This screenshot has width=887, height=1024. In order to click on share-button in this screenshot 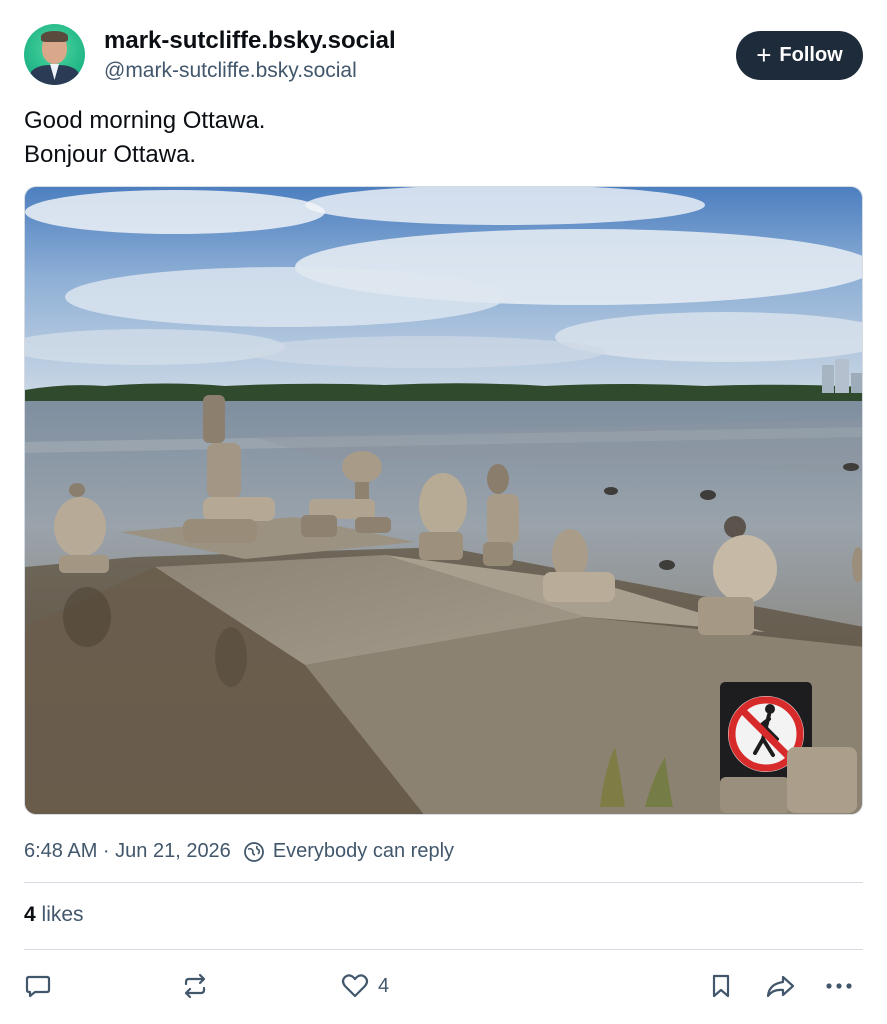, I will do `click(780, 986)`.